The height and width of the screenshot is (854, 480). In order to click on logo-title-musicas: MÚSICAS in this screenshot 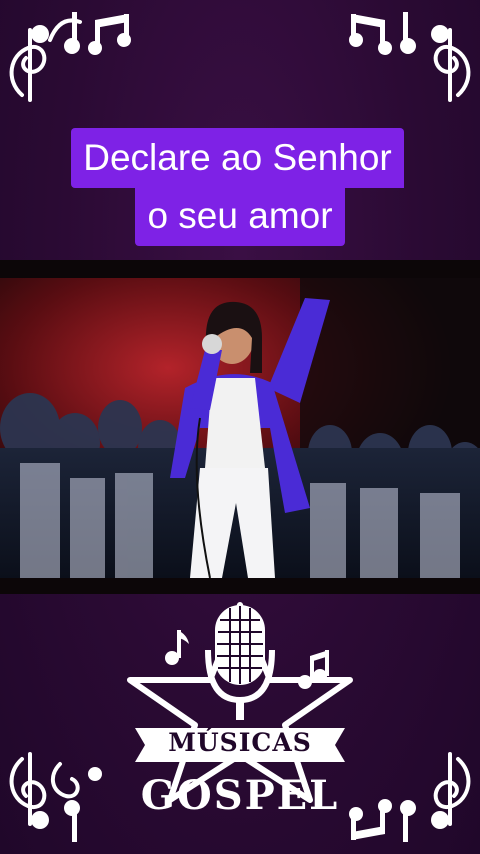, I will do `click(240, 742)`.